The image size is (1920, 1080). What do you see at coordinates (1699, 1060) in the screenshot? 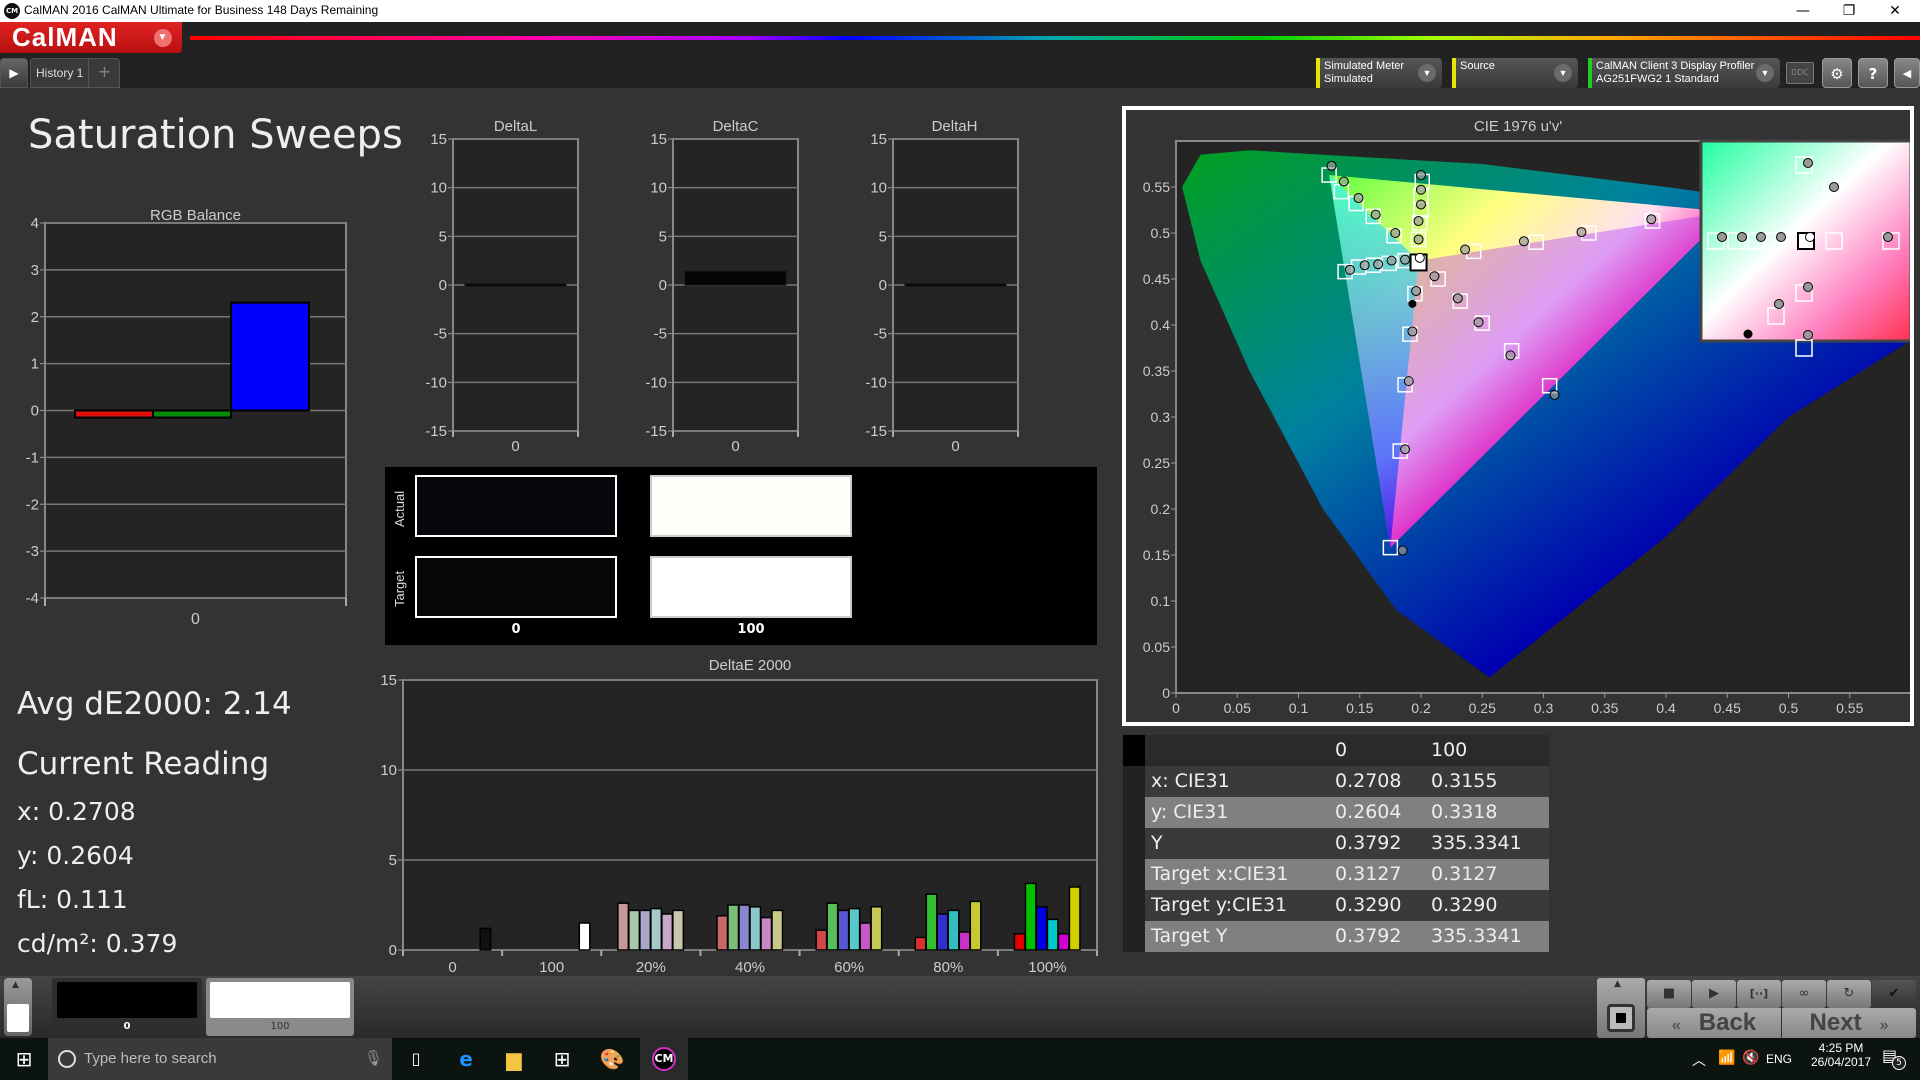
I see `tray-overflow-icon: ︿` at bounding box center [1699, 1060].